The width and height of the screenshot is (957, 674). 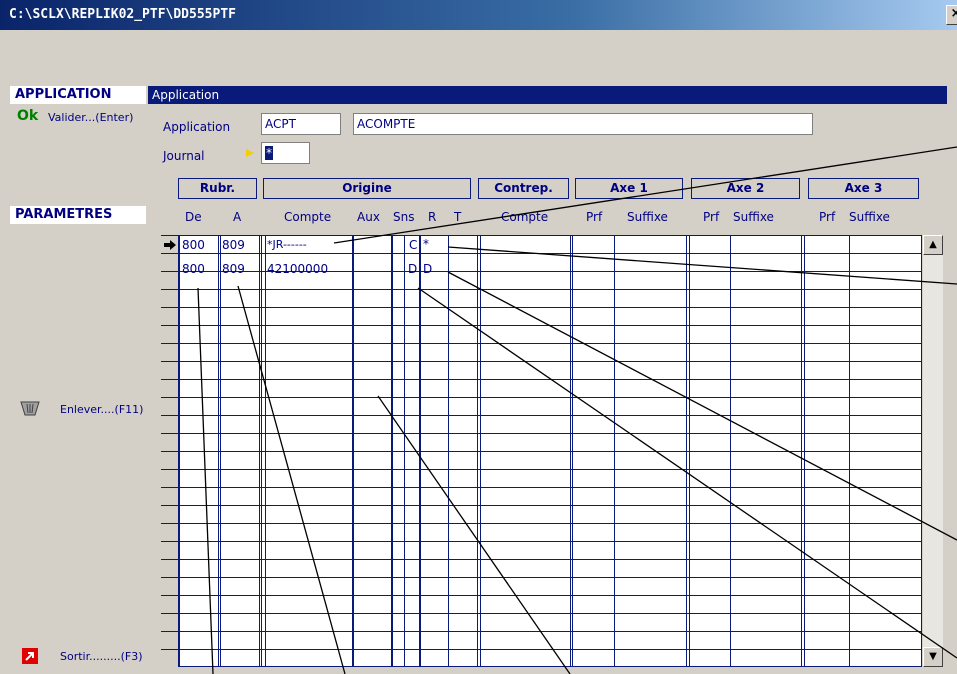 I want to click on arrow-right-icon, so click(x=170, y=245).